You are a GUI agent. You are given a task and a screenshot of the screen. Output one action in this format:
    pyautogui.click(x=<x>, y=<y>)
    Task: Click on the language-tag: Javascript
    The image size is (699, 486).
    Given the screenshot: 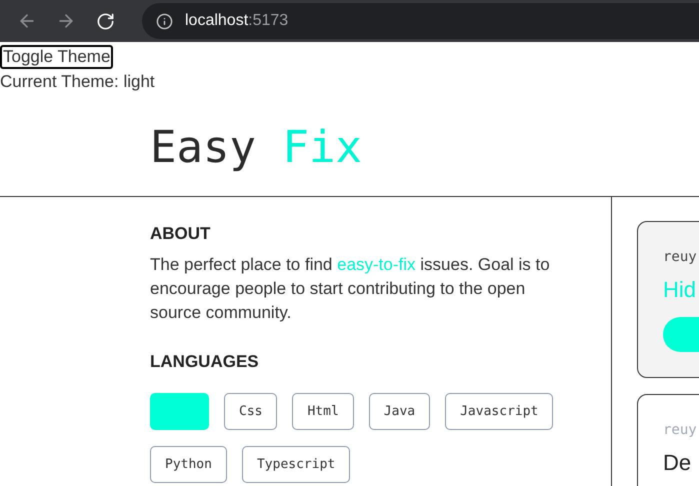 What is the action you would take?
    pyautogui.click(x=499, y=411)
    